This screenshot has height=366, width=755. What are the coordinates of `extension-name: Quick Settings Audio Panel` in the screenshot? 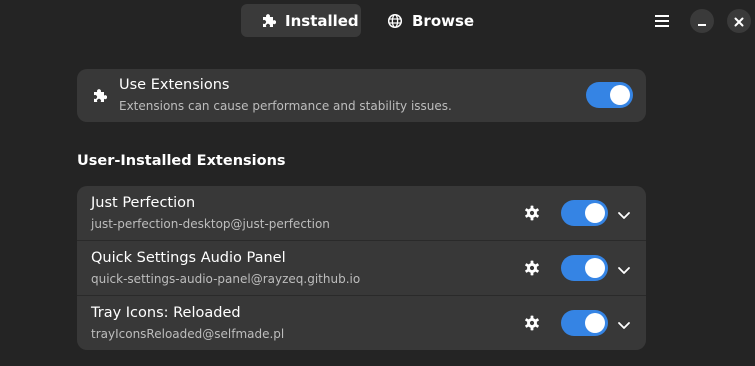 It's located at (188, 258).